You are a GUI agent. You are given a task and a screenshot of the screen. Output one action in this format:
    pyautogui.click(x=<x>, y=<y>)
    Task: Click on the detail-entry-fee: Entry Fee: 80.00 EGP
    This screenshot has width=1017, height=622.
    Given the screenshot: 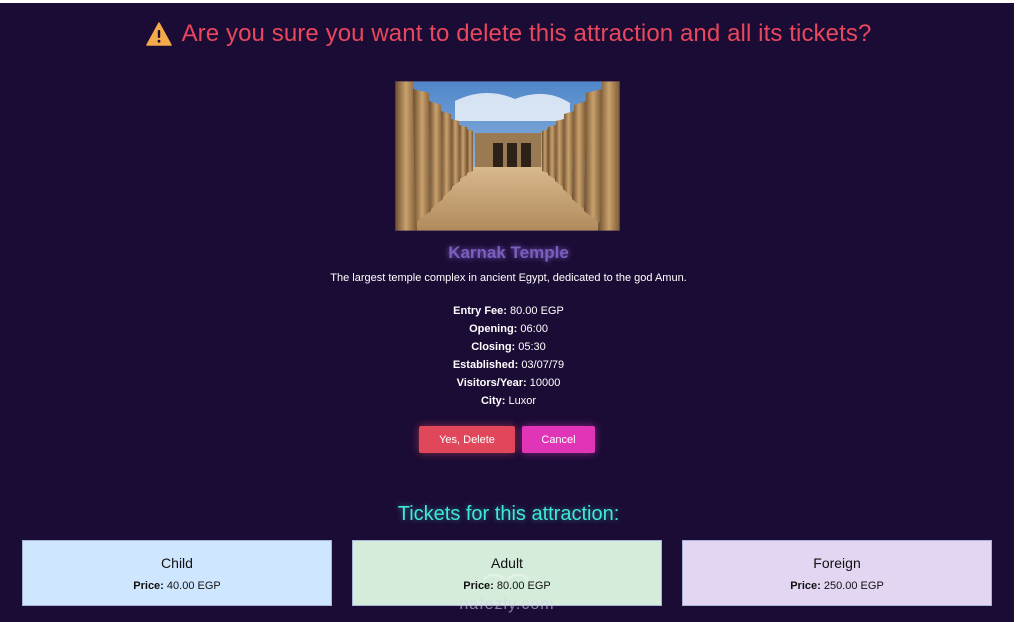 What is the action you would take?
    pyautogui.click(x=508, y=311)
    